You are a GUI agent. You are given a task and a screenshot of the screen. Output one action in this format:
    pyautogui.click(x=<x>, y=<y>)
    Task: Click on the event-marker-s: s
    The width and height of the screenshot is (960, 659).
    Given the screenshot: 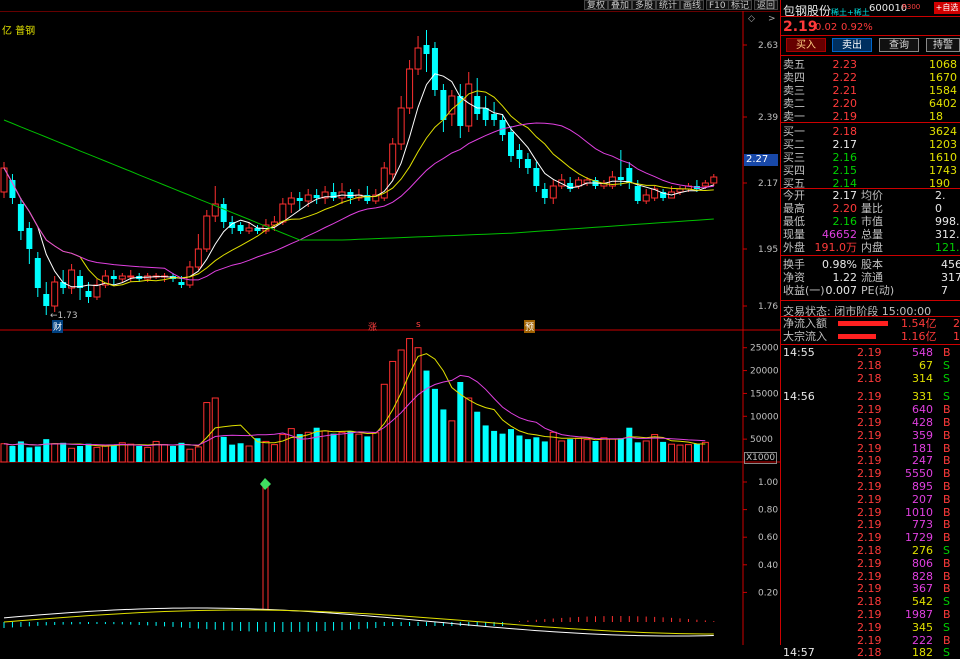 What is the action you would take?
    pyautogui.click(x=418, y=325)
    